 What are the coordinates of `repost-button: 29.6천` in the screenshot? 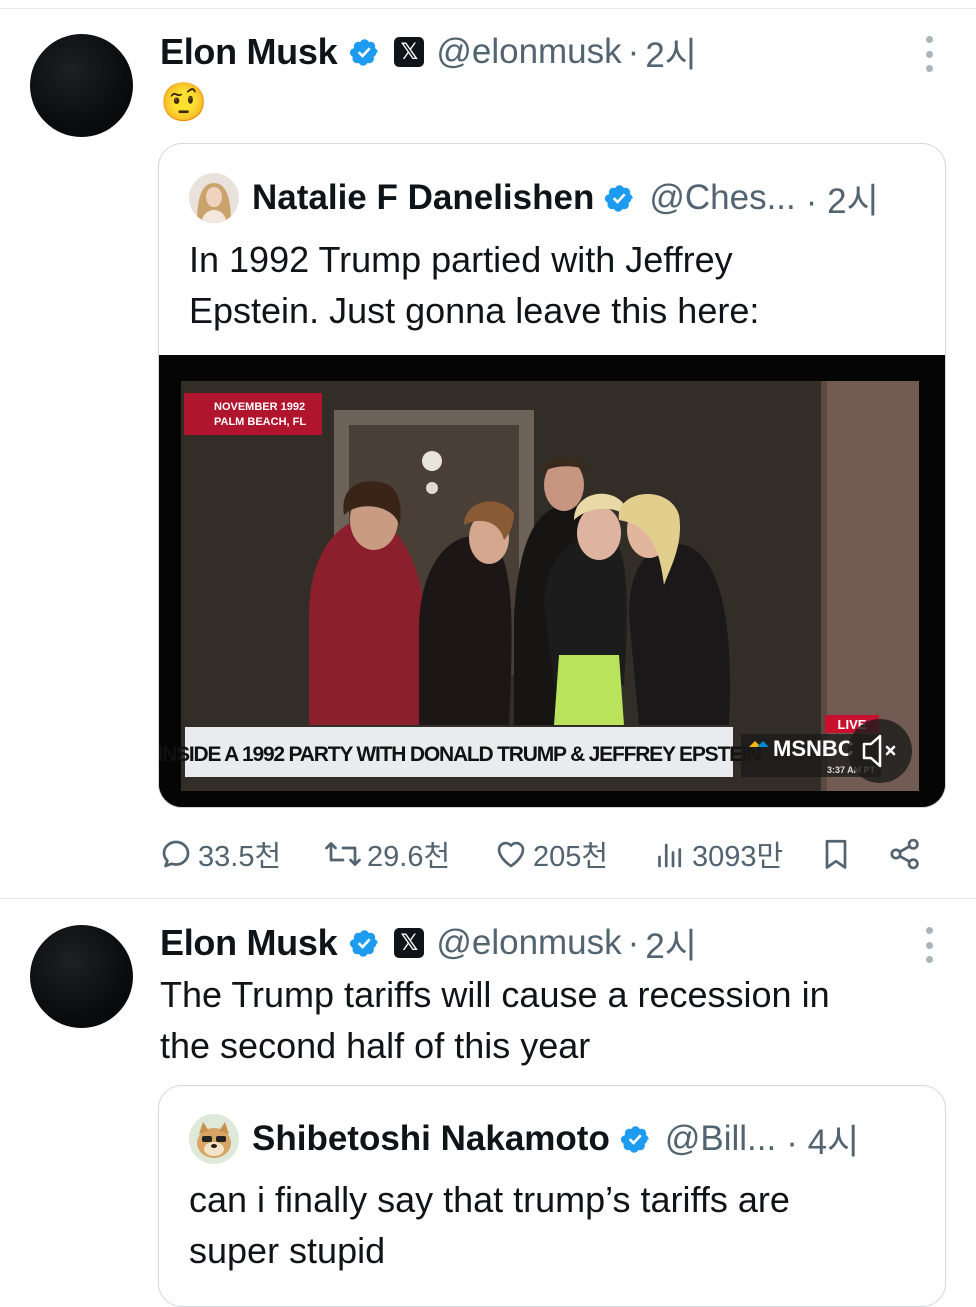 It's located at (386, 854).